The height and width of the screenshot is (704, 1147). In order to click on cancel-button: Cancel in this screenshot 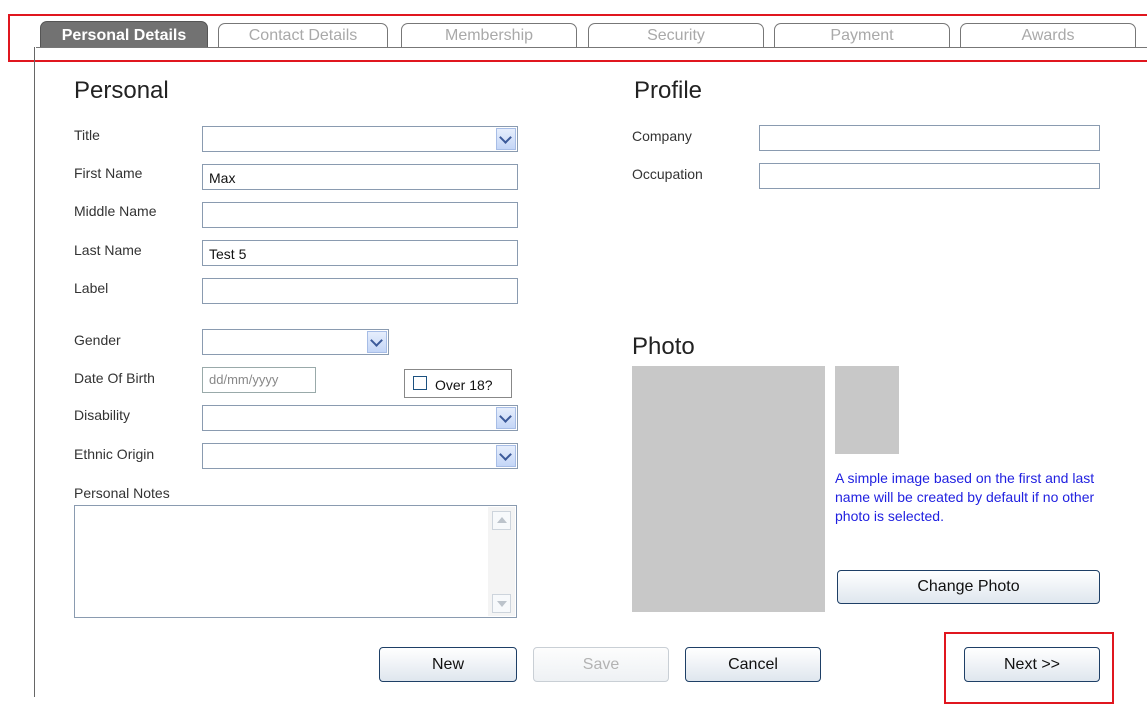, I will do `click(753, 664)`.